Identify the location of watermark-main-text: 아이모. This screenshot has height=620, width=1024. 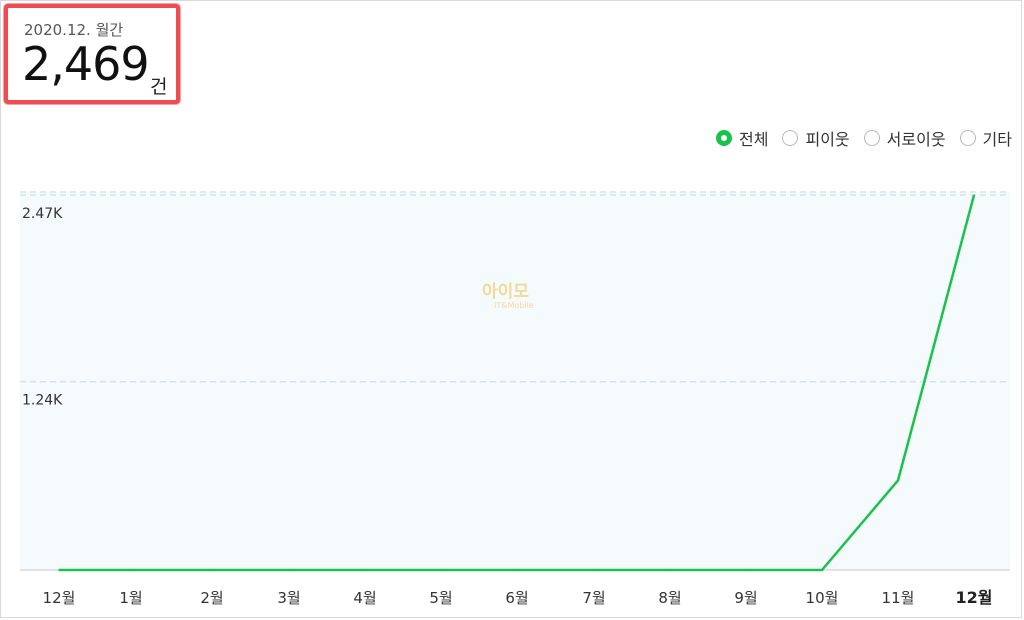
(505, 292).